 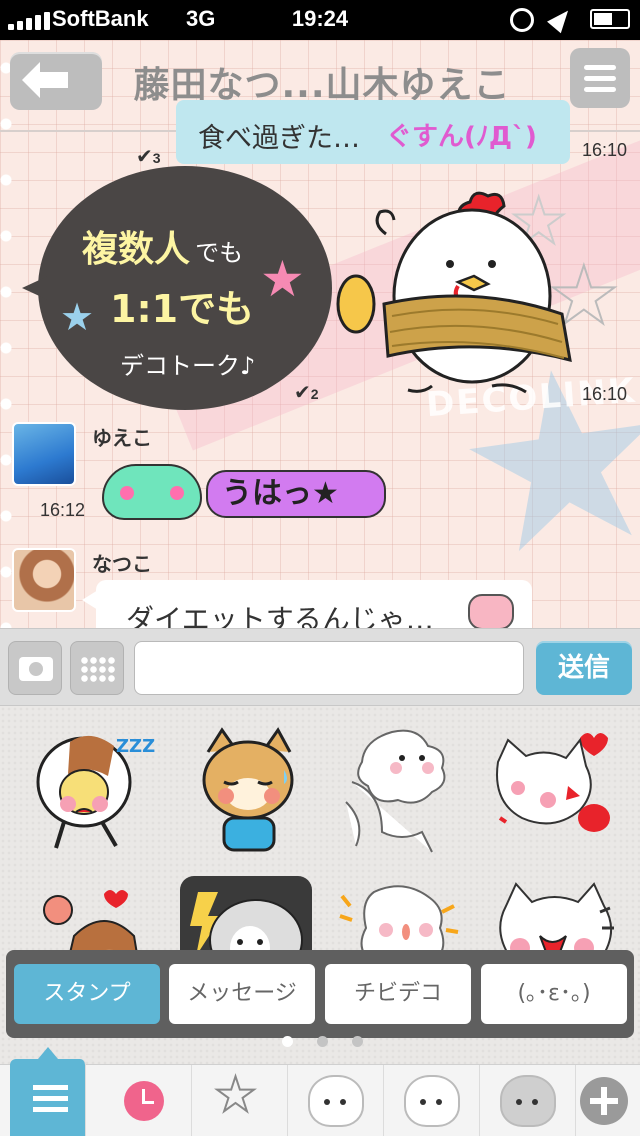 I want to click on back-button, so click(x=56, y=81).